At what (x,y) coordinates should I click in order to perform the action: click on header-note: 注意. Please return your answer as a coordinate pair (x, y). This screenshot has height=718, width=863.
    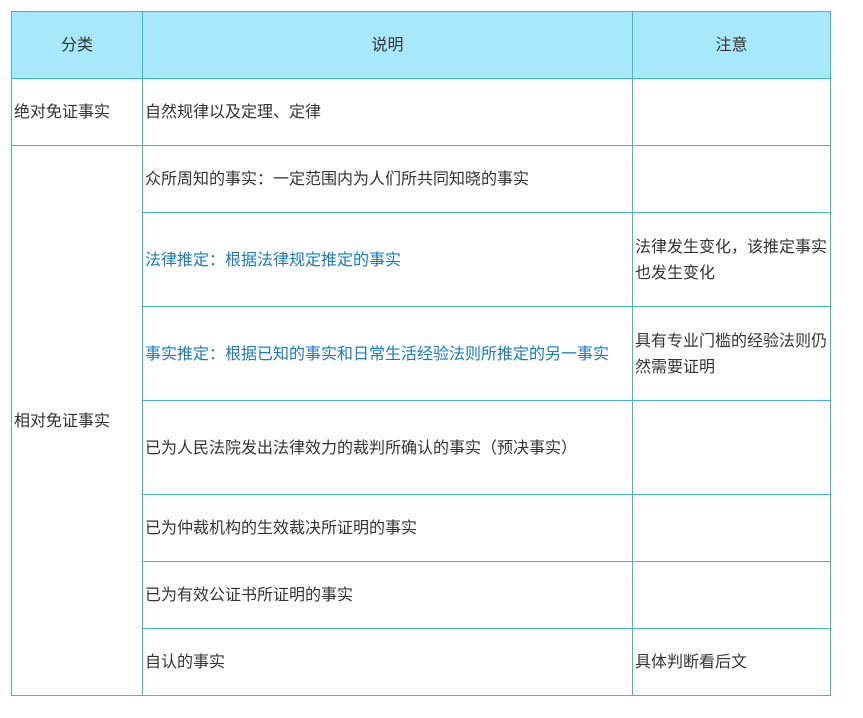
    Looking at the image, I should click on (731, 45).